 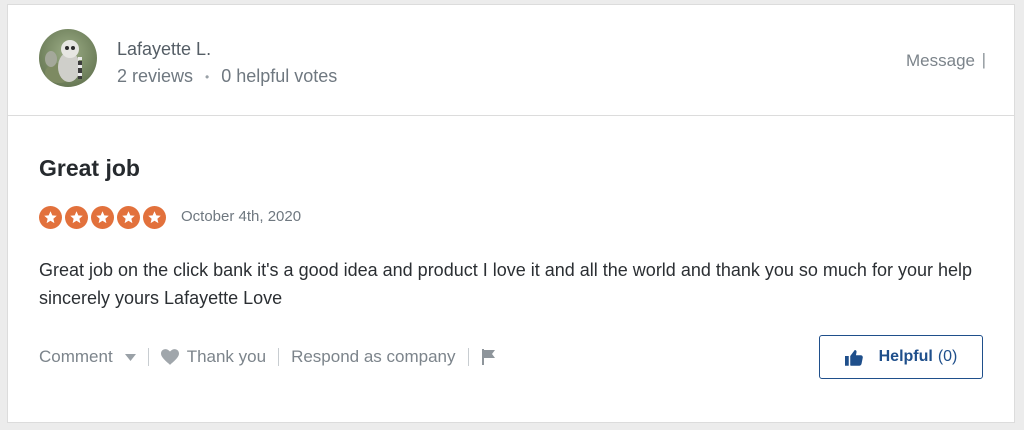 What do you see at coordinates (241, 216) in the screenshot?
I see `review-date: October 4th, 2020` at bounding box center [241, 216].